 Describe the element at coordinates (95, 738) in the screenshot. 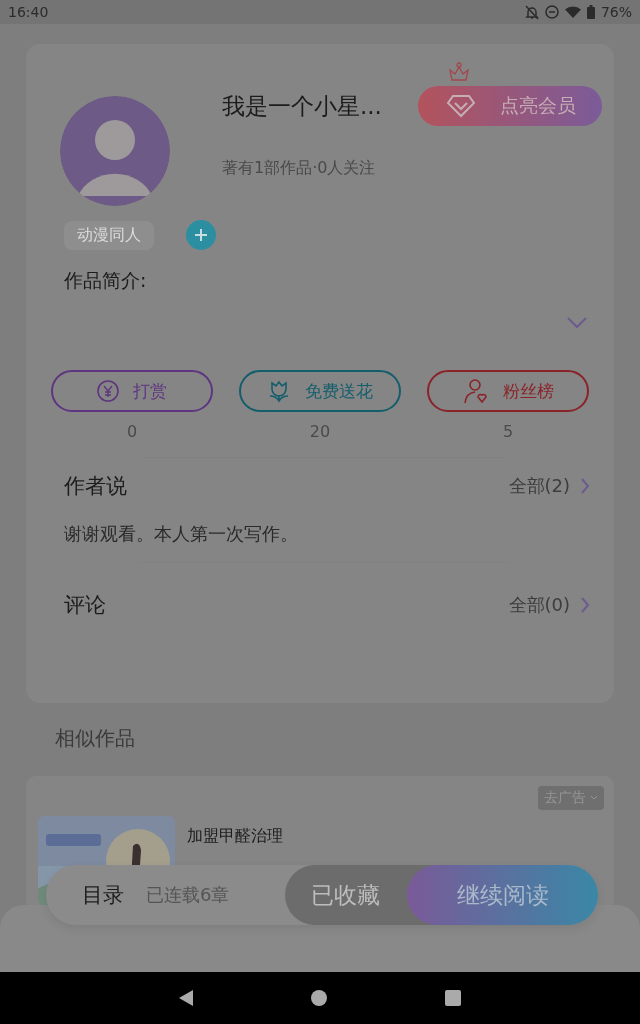

I see `section-title: 相似作品` at that location.